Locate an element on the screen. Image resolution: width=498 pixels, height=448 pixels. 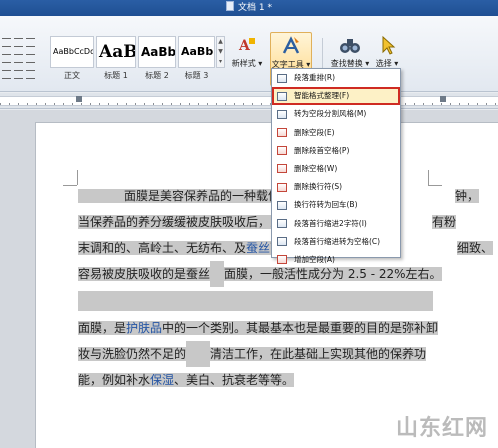
ruler-indent-marker is located at coordinates (79, 99).